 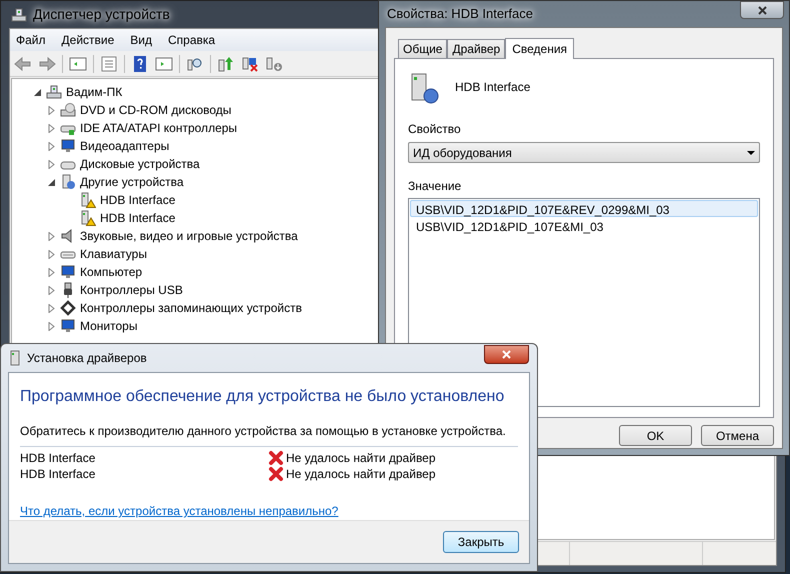 What do you see at coordinates (263, 397) in the screenshot?
I see `dialog-heading: Программное обеспечение для устройства не было установлено` at bounding box center [263, 397].